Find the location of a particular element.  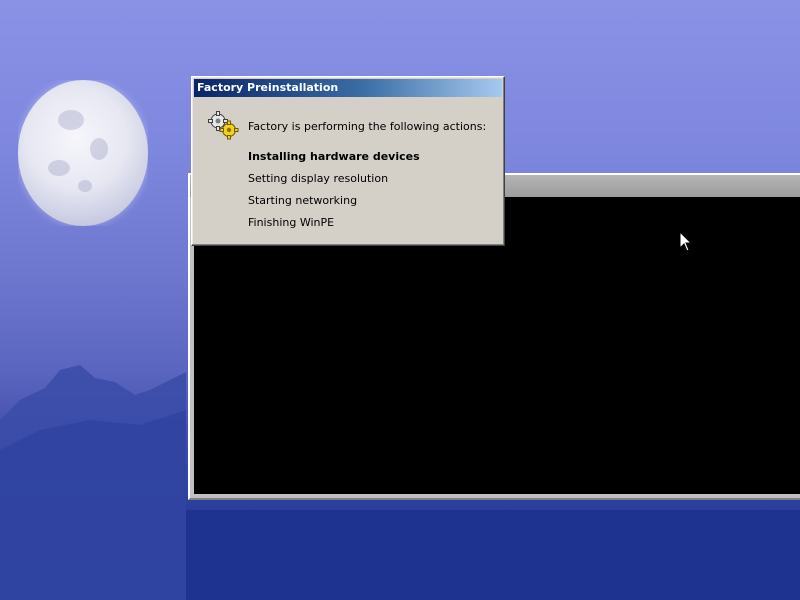

dialog-title: Factory Preinstallation is located at coordinates (268, 87).